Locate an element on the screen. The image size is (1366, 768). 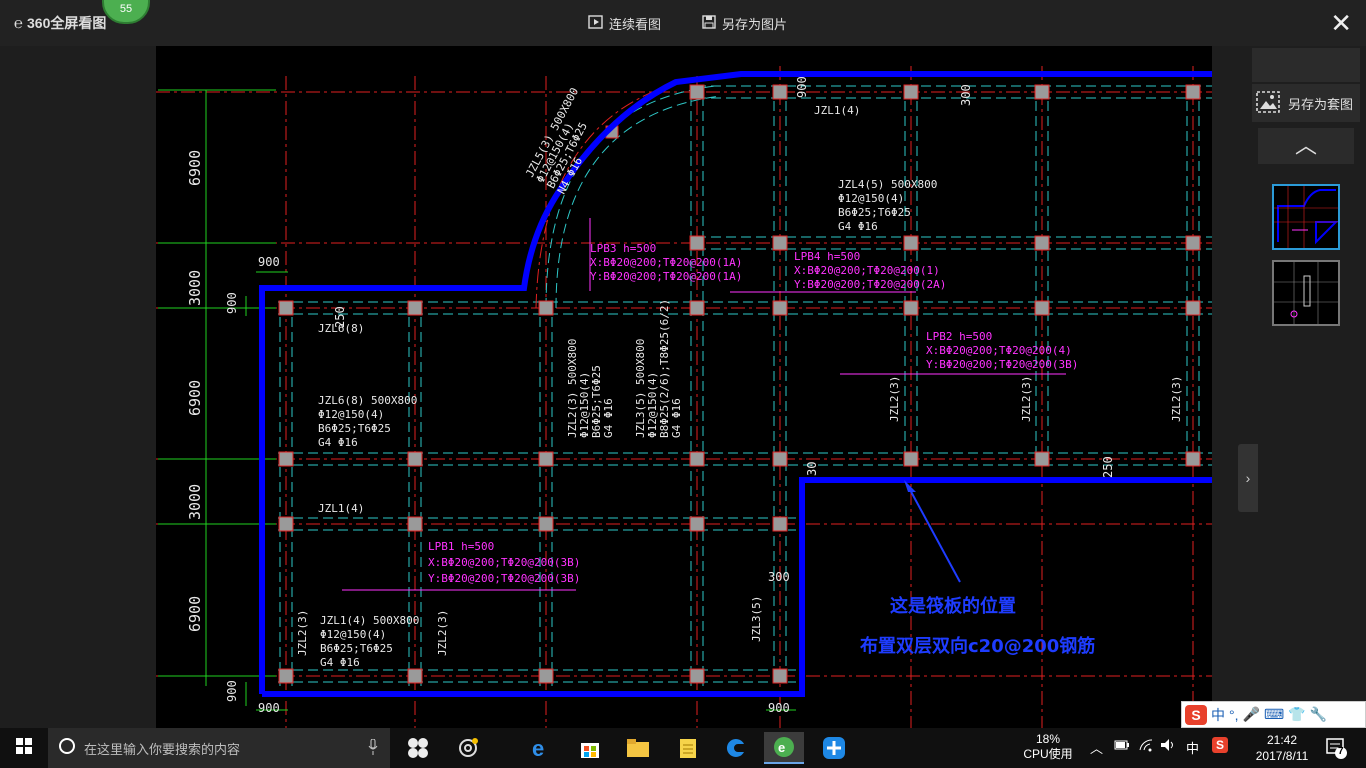
tray-expand-chevron-icon: ︿ is located at coordinates (1096, 747).